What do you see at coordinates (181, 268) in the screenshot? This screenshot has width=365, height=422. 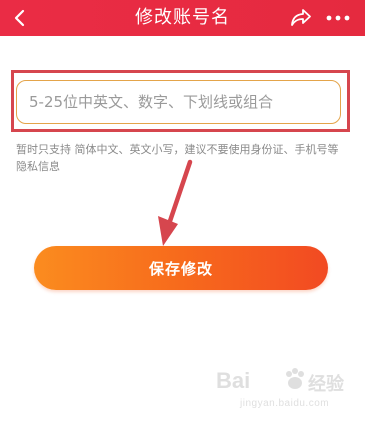 I see `save-button: 保存修改` at bounding box center [181, 268].